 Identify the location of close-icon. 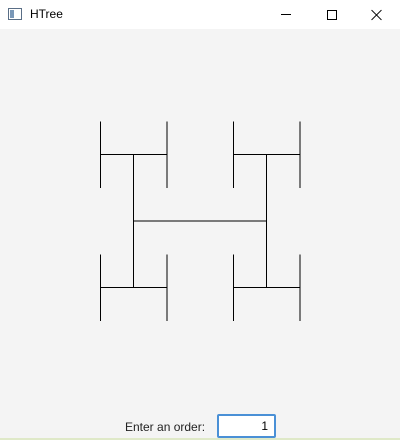
(377, 15).